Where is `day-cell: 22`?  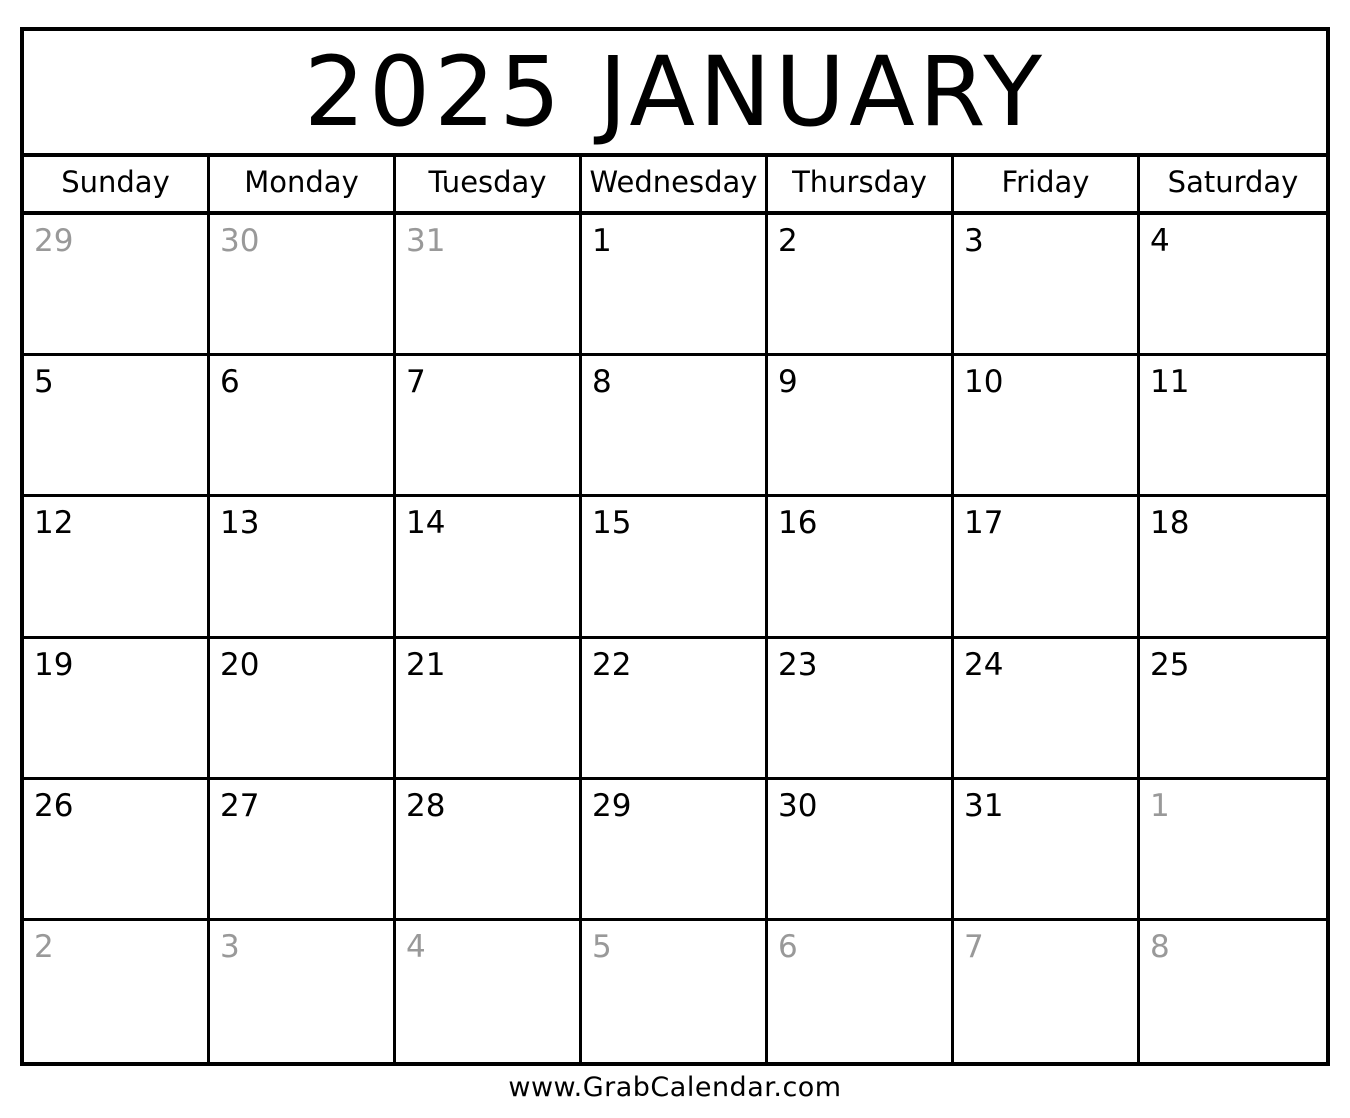 day-cell: 22 is located at coordinates (675, 709).